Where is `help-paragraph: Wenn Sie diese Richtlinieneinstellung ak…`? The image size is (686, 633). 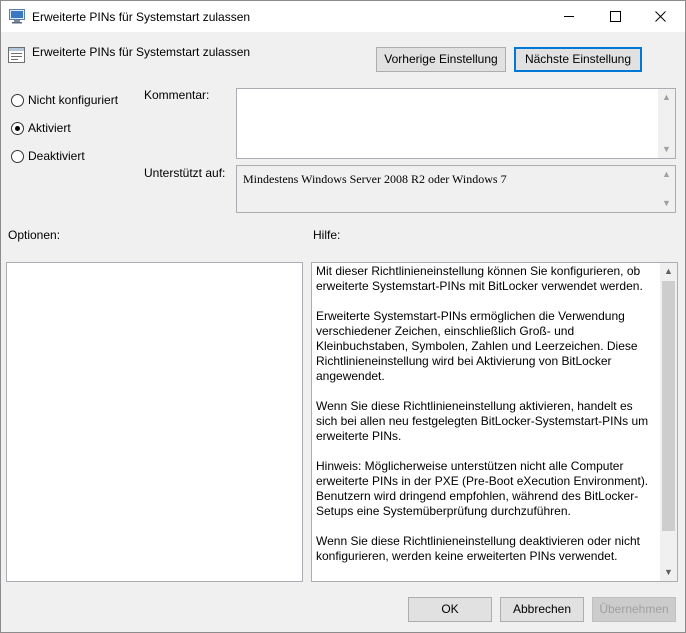
help-paragraph: Wenn Sie diese Richtlinieneinstellung ak… is located at coordinates (482, 421).